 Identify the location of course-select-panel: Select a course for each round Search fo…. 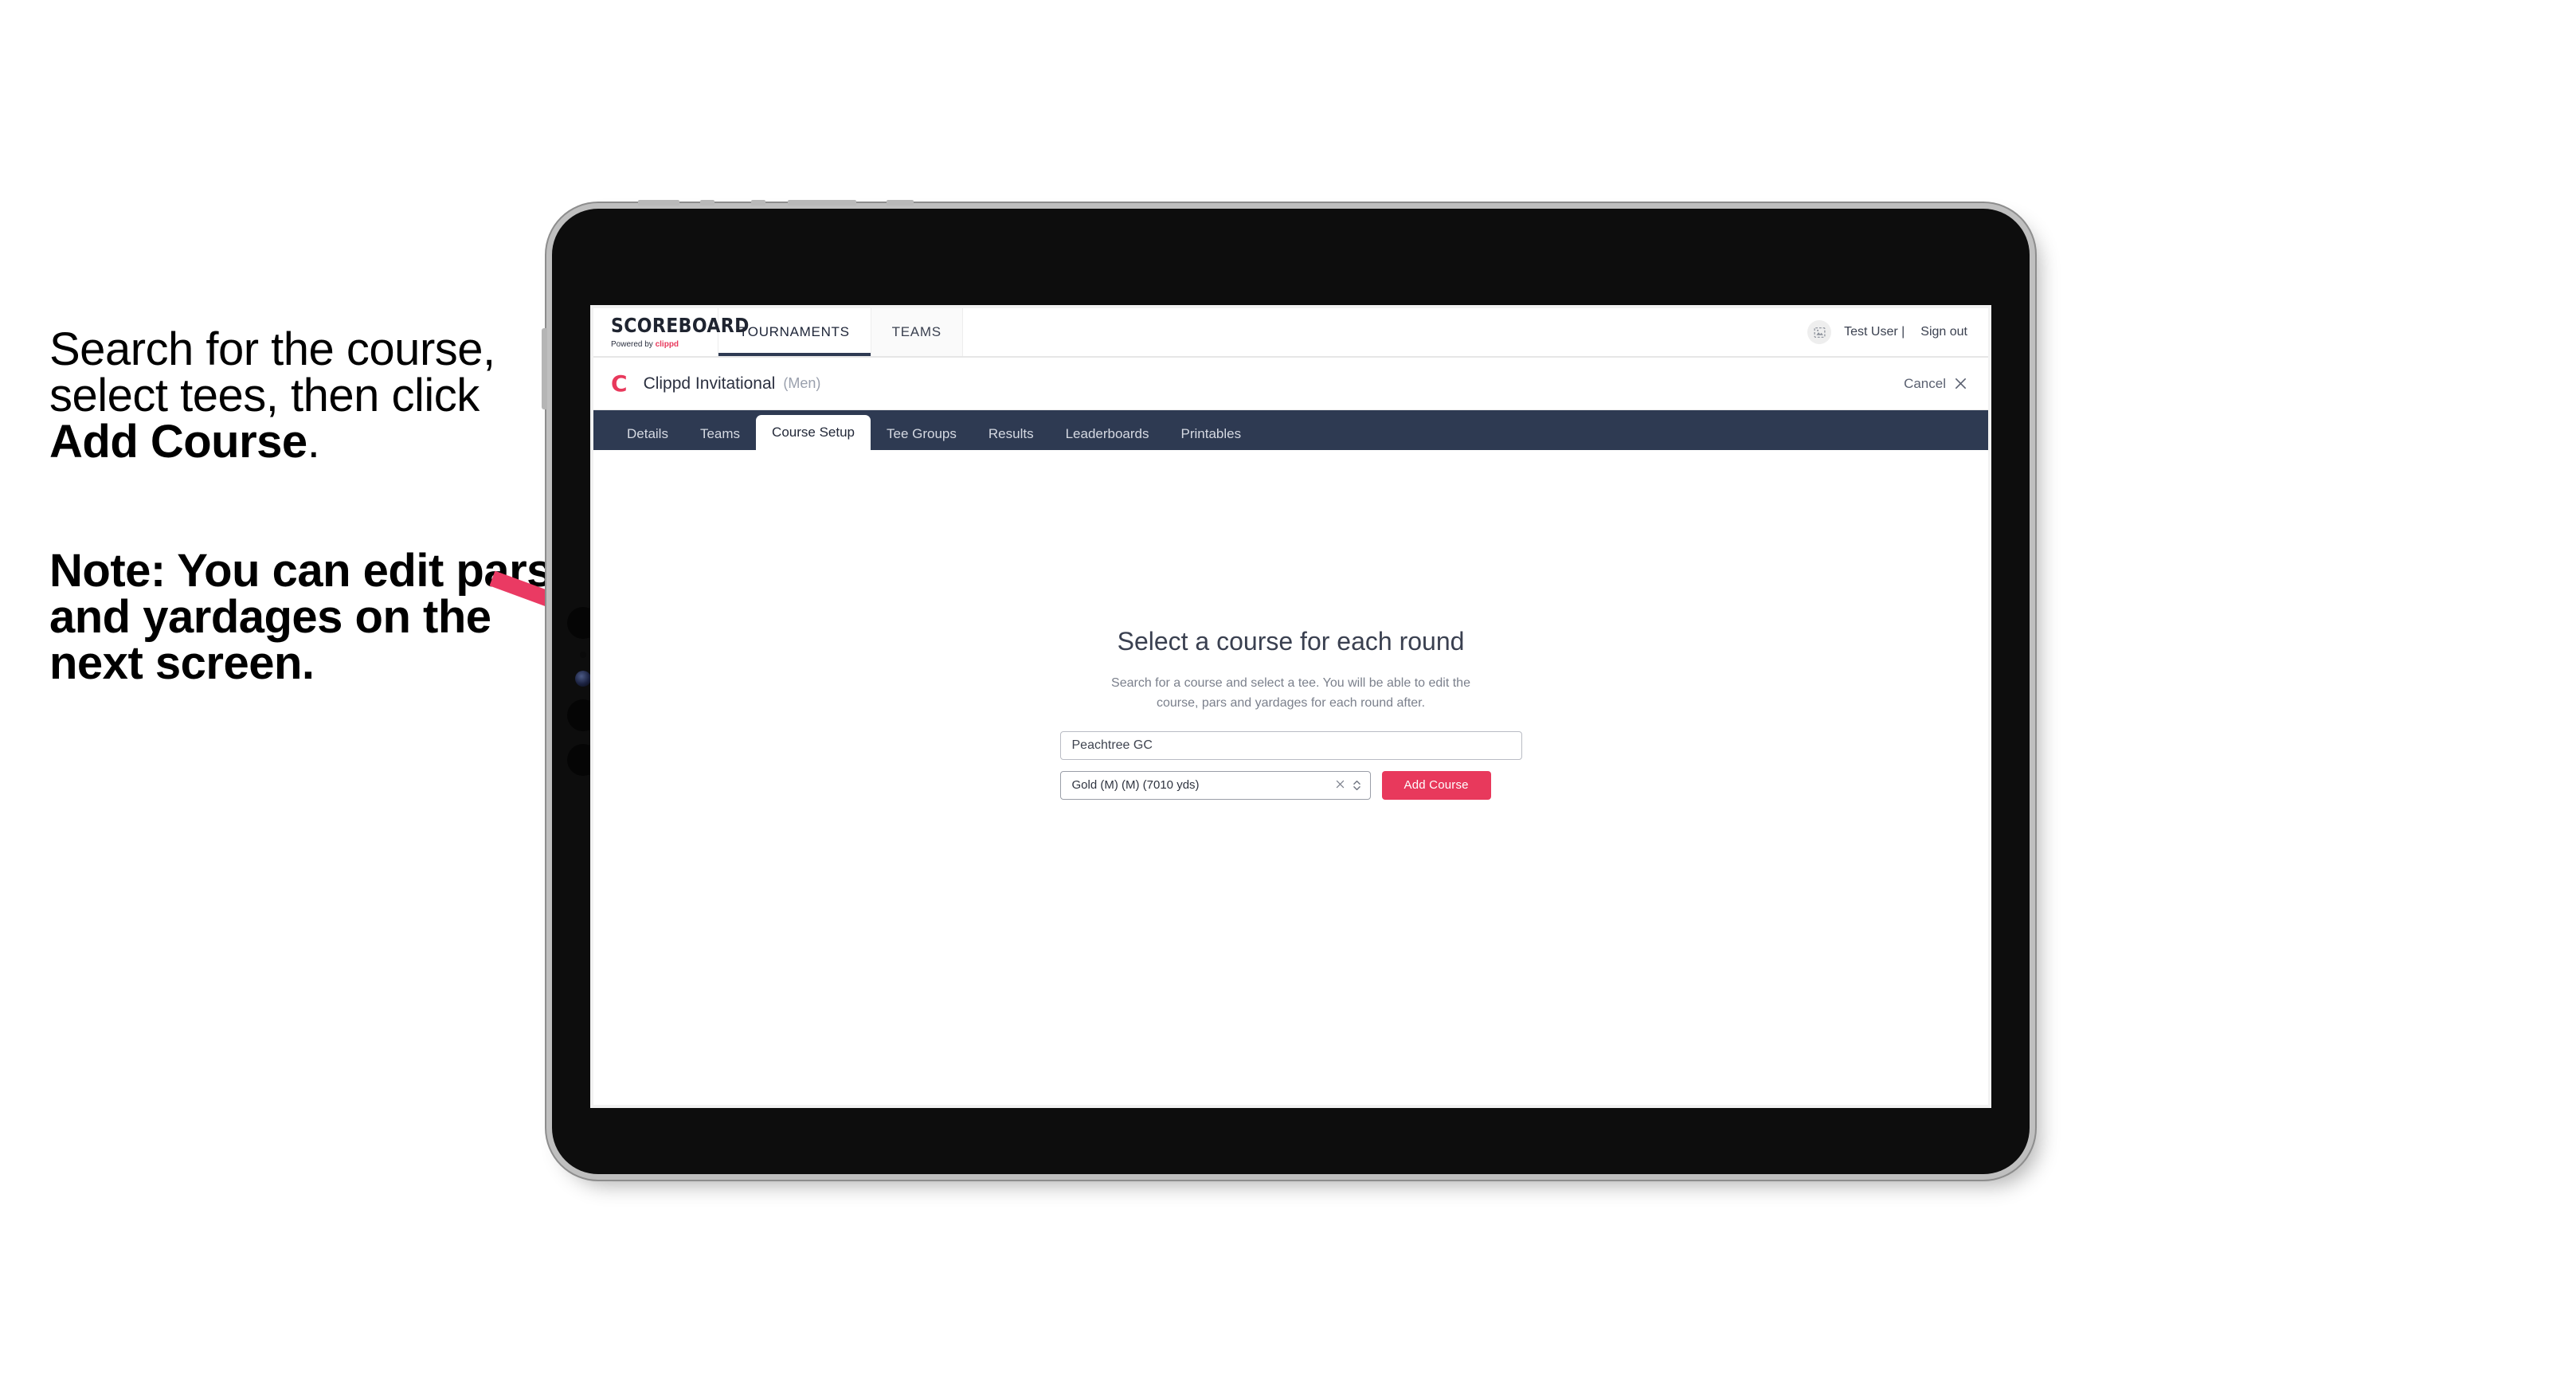
(1290, 866).